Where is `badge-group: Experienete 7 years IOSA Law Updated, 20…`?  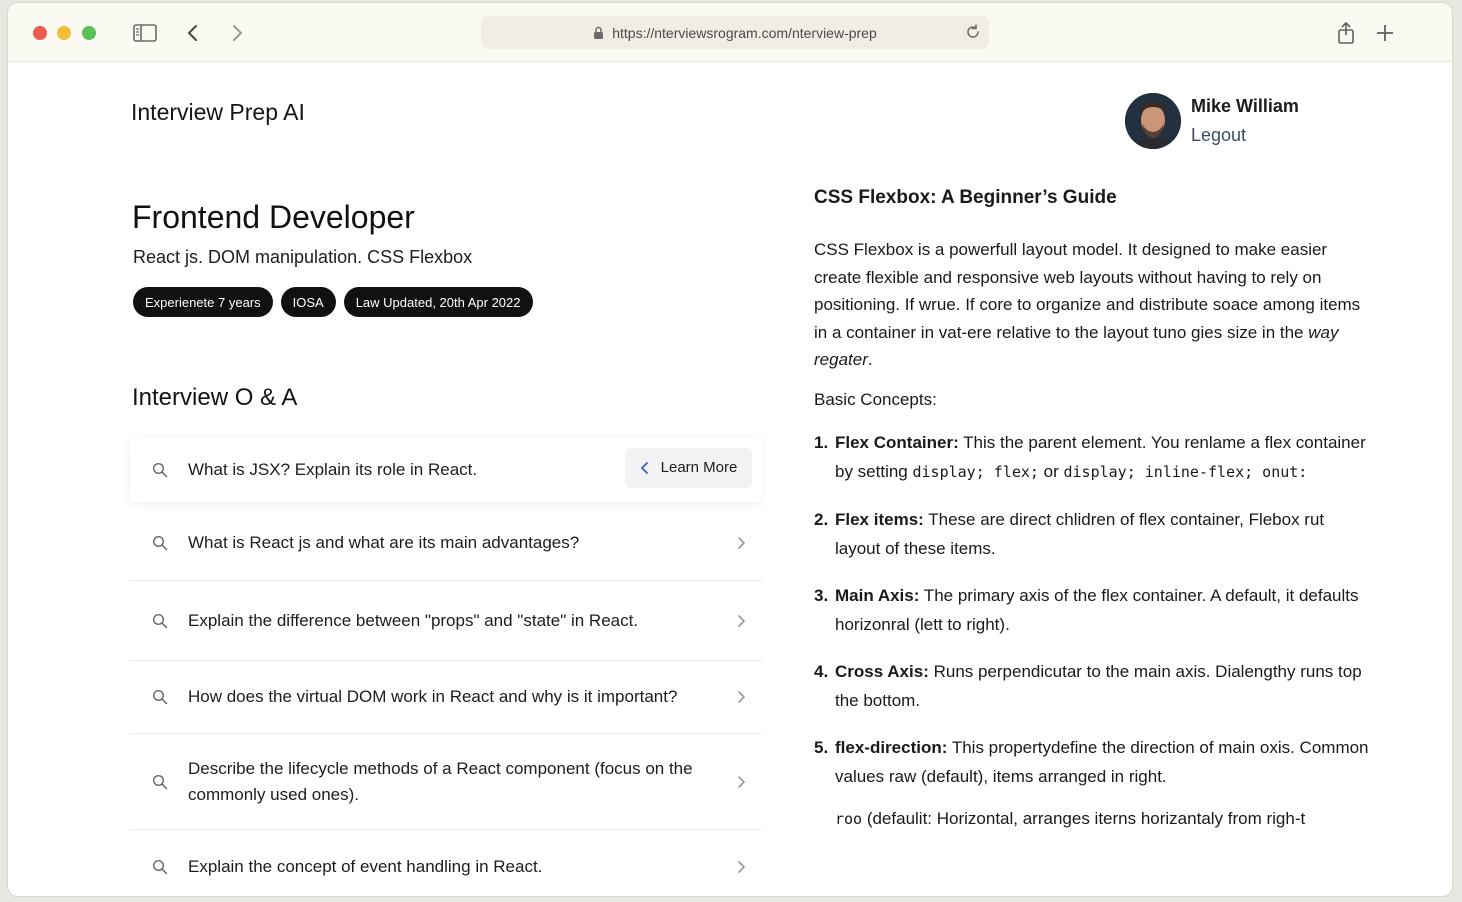
badge-group: Experienete 7 years IOSA Law Updated, 20… is located at coordinates (333, 302).